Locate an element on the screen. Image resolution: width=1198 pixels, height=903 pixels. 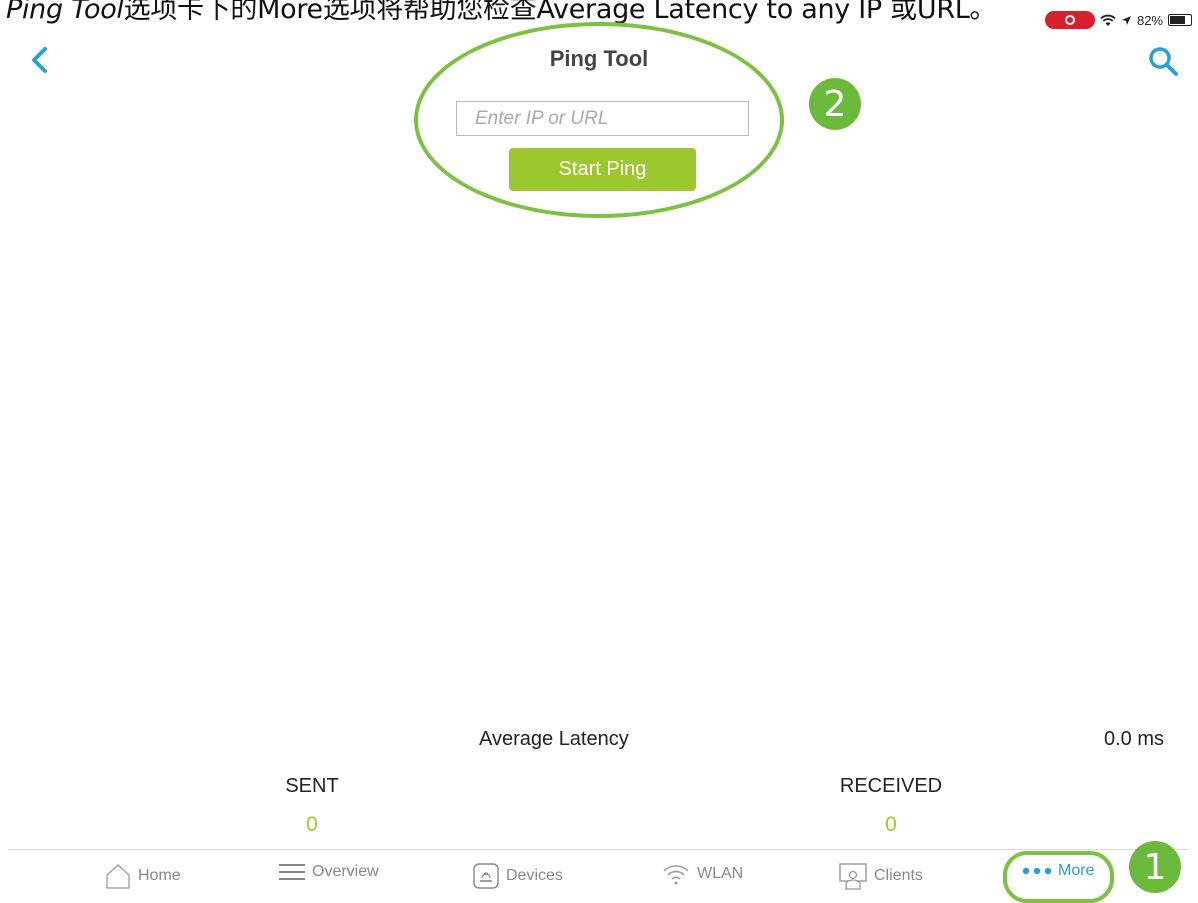
clients-icon is located at coordinates (853, 876).